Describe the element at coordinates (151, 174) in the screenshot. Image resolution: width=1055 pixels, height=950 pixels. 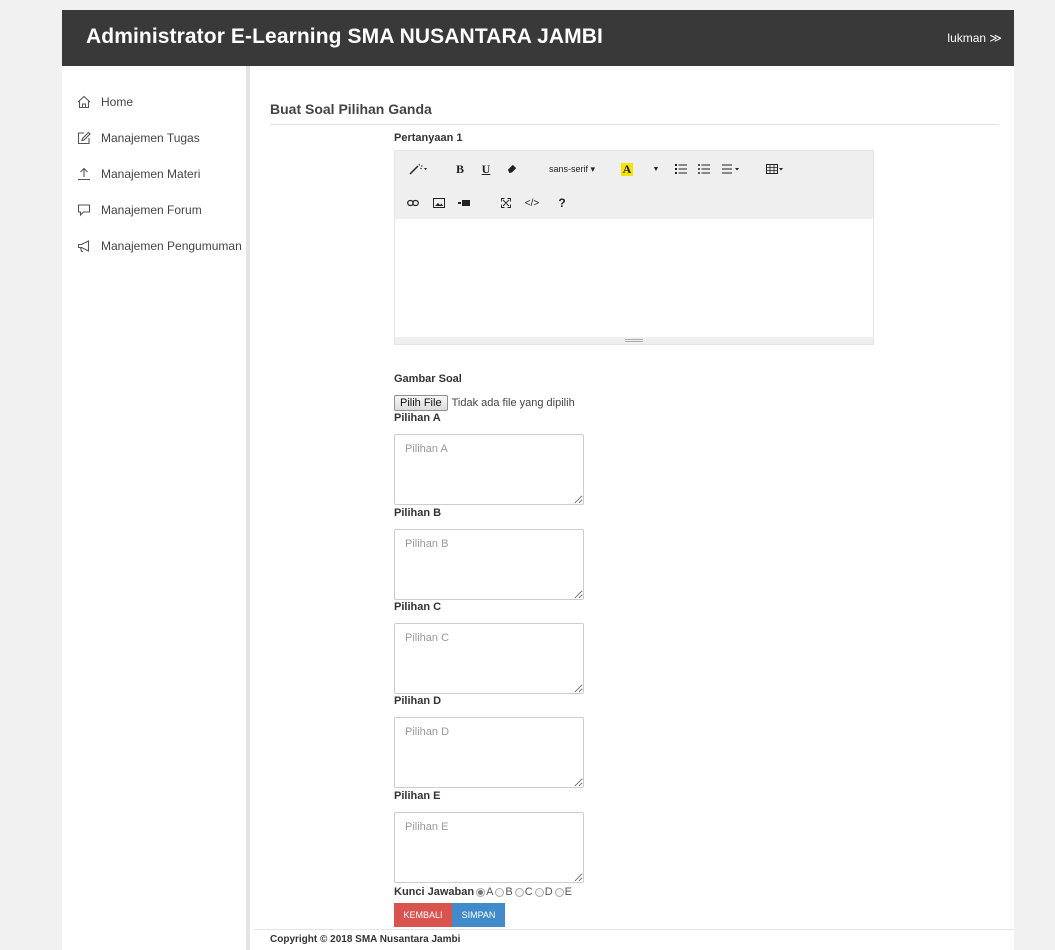
I see `sidebar-item-label: Manajemen Materi` at that location.